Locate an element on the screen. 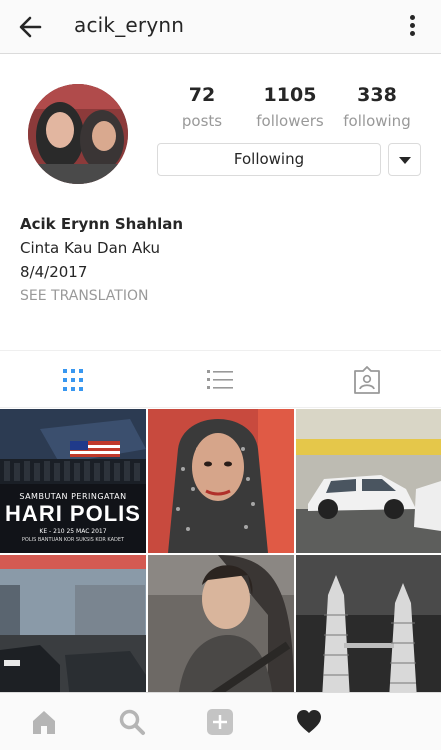 This screenshot has width=441, height=750. selfie-image is located at coordinates (221, 481).